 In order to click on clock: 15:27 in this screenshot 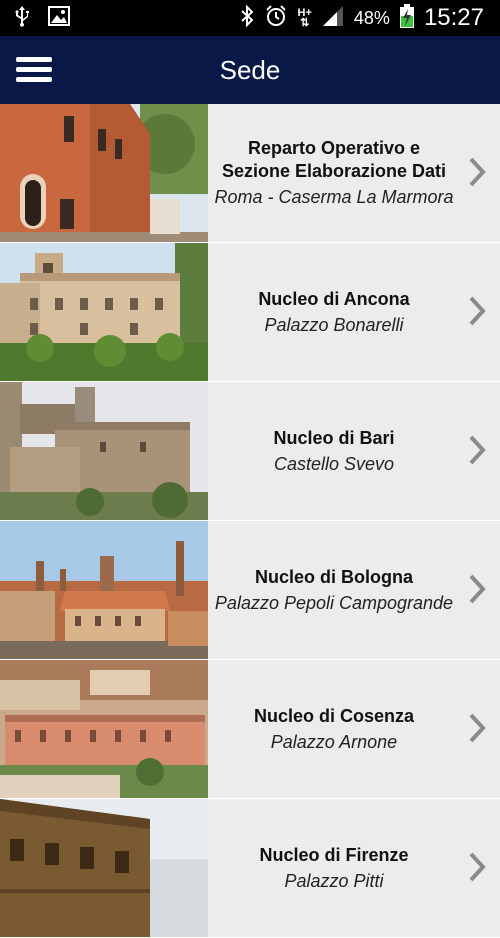, I will do `click(453, 17)`.